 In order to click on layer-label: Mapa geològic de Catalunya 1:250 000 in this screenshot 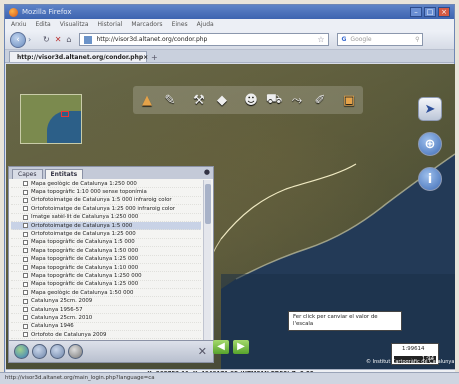, I will do `click(84, 183)`.